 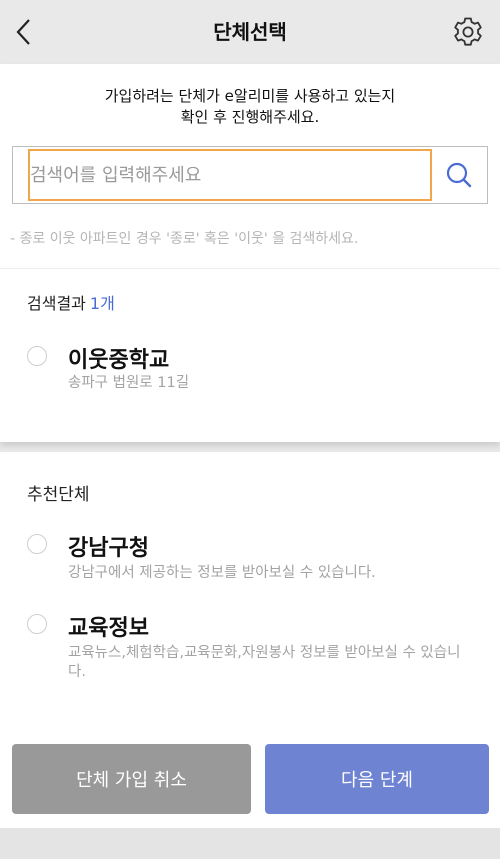 I want to click on notice-line-2: 확인 후 진행해주세요., so click(x=250, y=117).